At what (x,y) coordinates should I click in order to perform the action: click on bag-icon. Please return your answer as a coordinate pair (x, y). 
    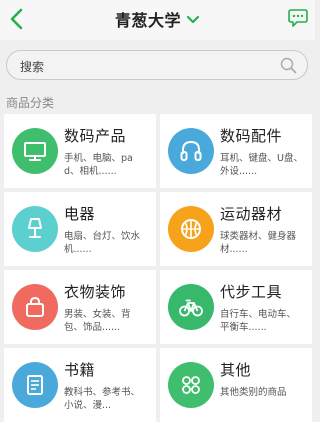
    Looking at the image, I should click on (35, 306).